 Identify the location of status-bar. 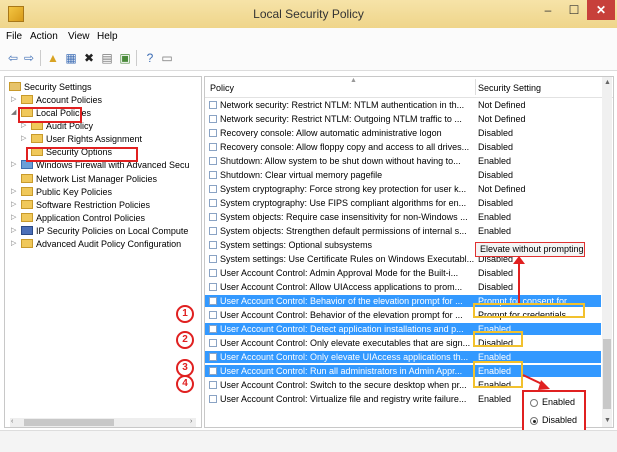
(308, 441).